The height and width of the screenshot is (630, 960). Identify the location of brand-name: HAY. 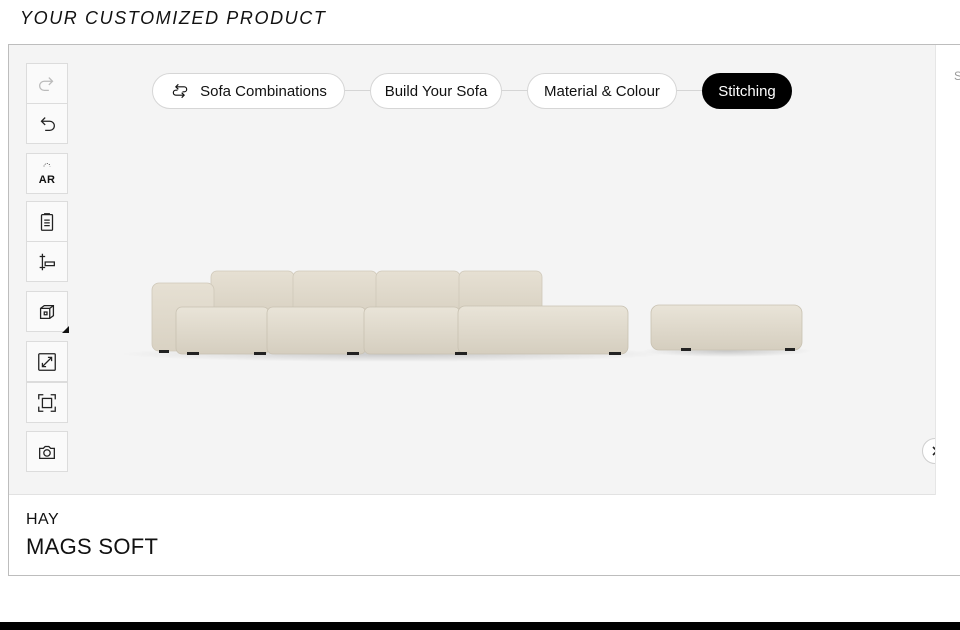
(43, 519).